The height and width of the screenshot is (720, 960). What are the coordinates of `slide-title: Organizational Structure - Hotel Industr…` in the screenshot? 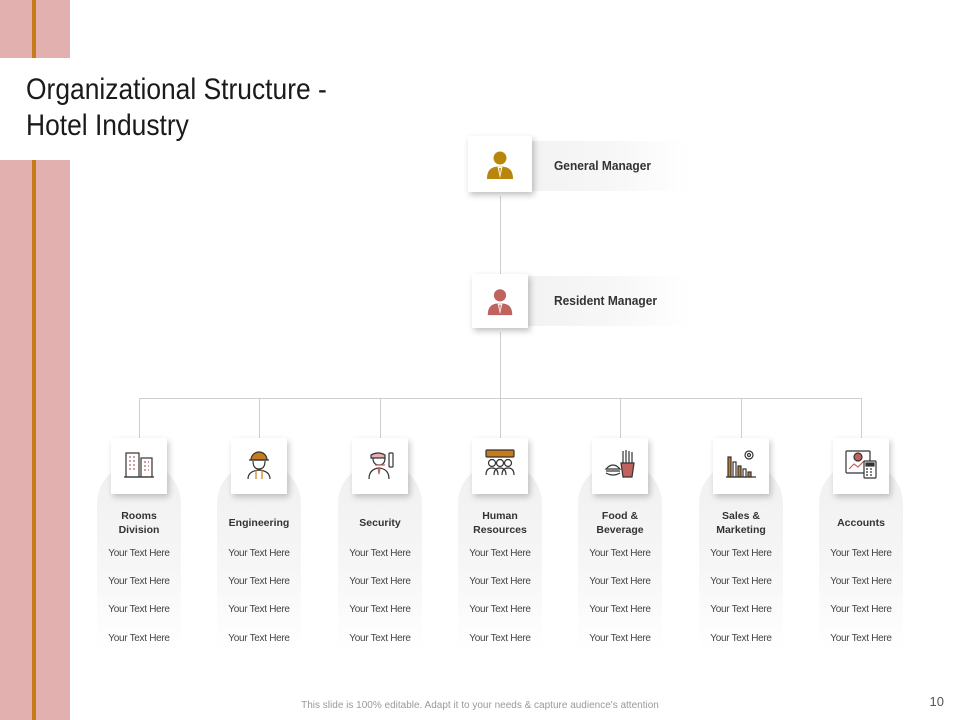 It's located at (176, 108).